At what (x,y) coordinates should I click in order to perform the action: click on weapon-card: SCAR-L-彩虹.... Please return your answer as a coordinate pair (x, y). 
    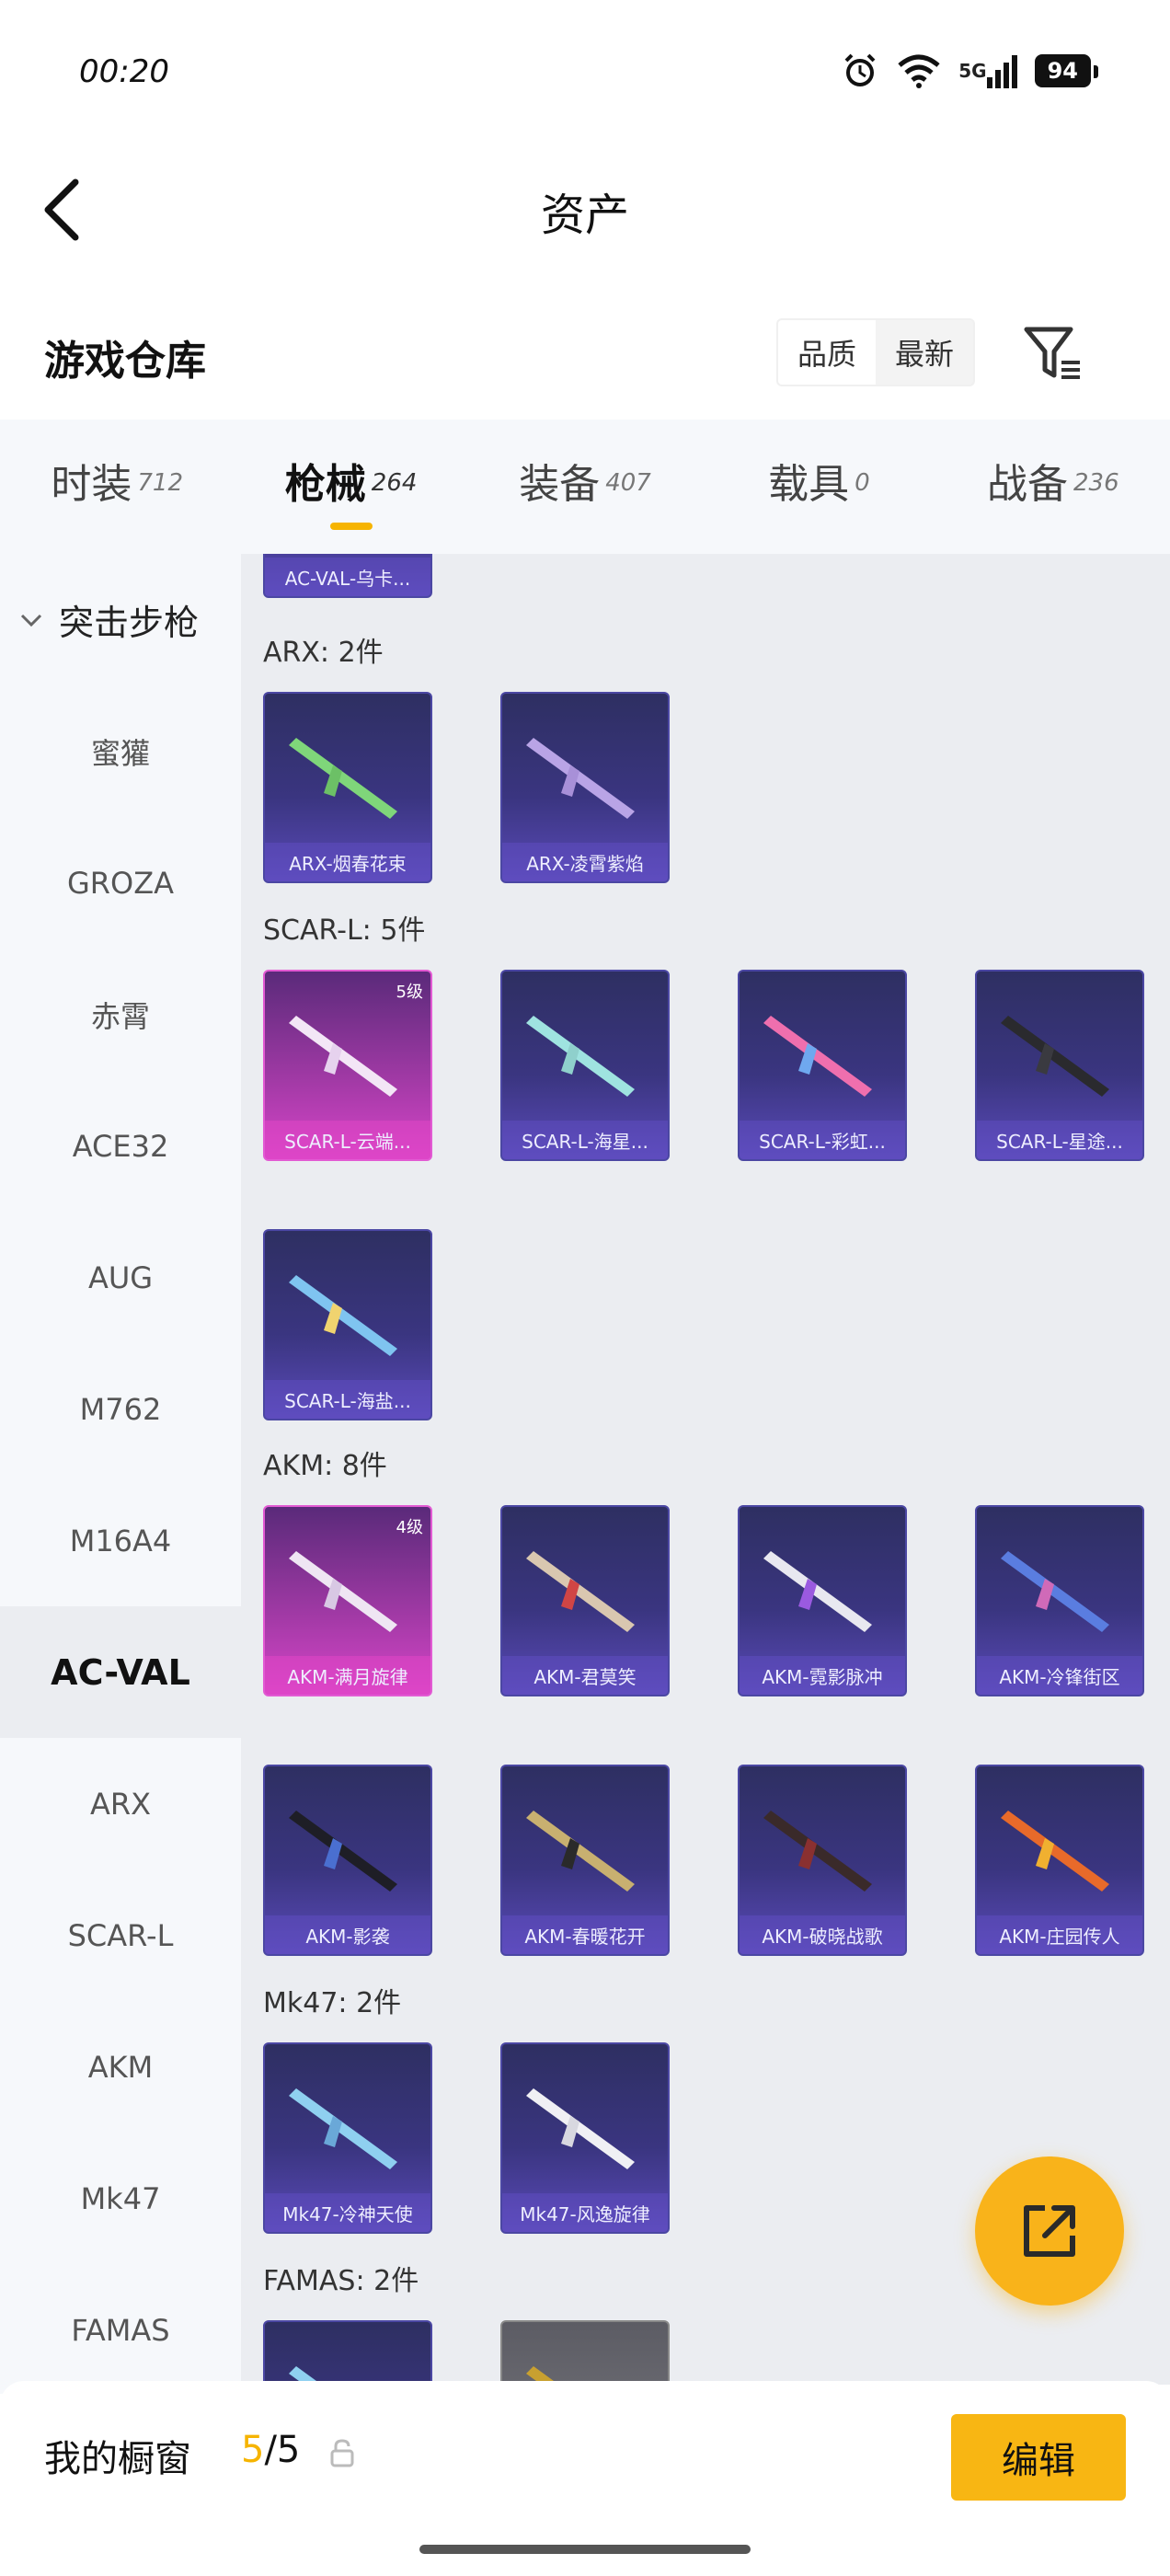
    Looking at the image, I should click on (822, 1065).